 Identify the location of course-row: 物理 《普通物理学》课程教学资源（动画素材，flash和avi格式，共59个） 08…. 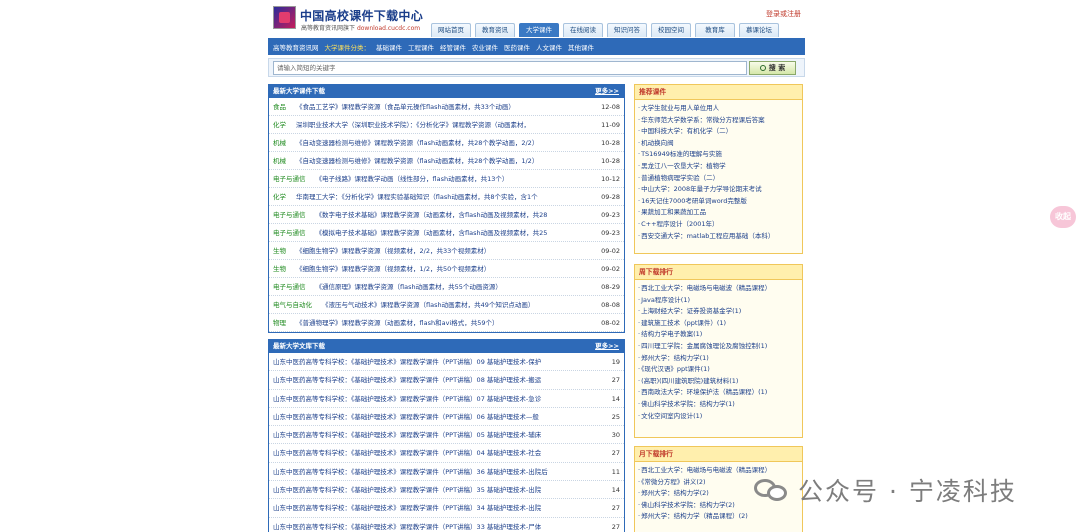
(446, 323).